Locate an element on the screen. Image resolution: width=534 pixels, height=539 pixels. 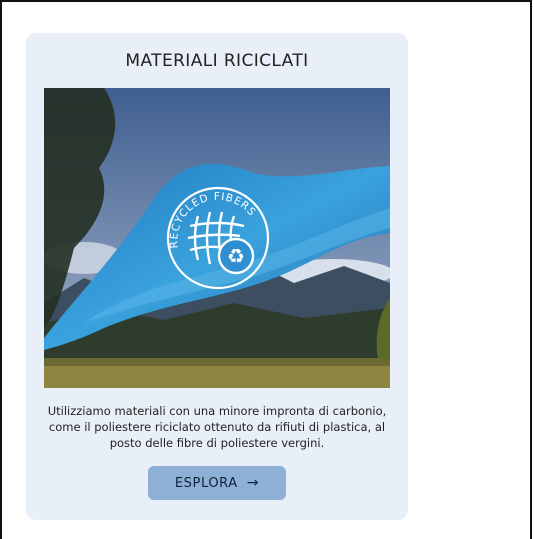
arrow-right-icon: → is located at coordinates (253, 483).